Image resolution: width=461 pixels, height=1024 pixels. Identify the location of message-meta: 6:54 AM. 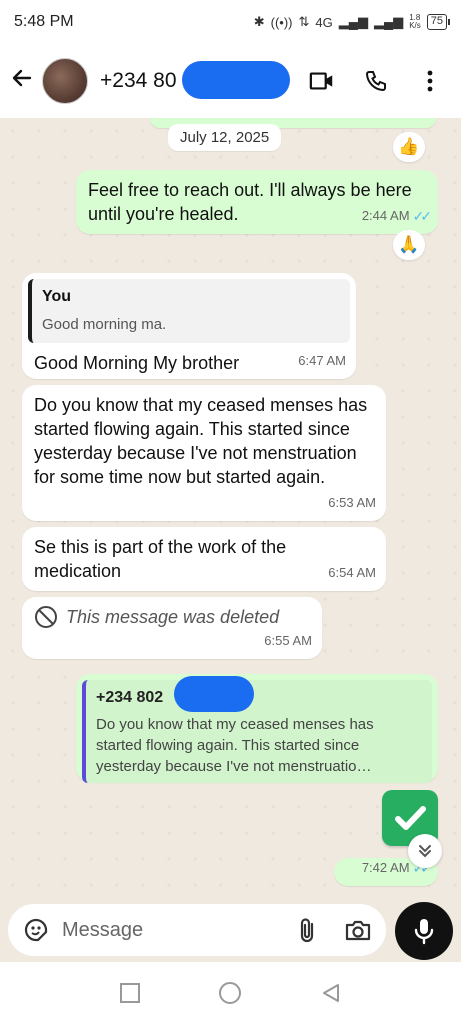
(352, 573).